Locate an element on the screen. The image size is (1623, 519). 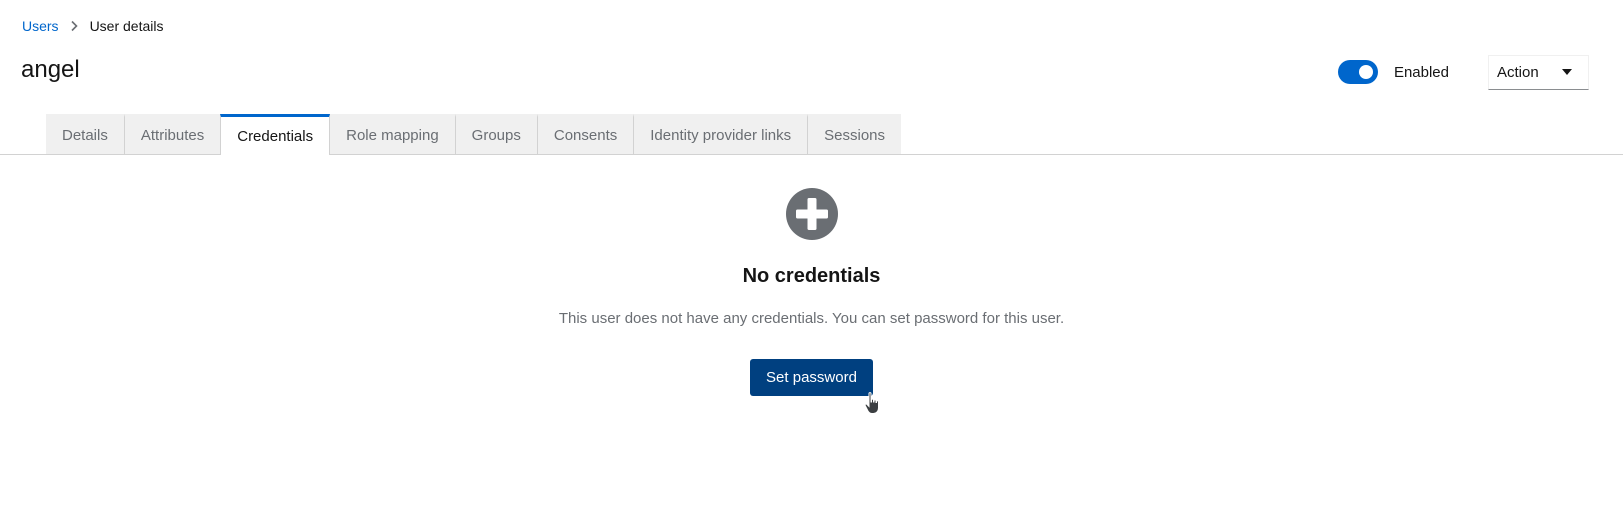
enabled-toggle is located at coordinates (1357, 72).